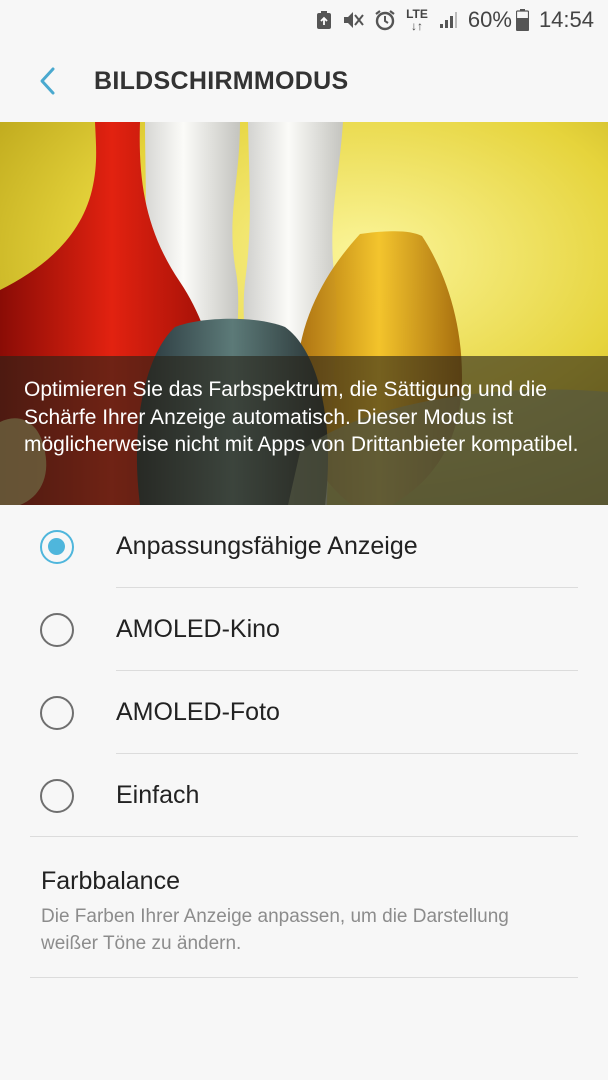 This screenshot has width=608, height=1080. I want to click on mode-option-label: Anpassungsfähige Anzeige, so click(267, 546).